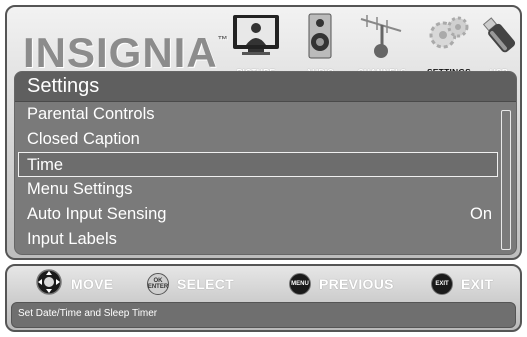  I want to click on help-text-box: Set Date/Time and Sleep Timer, so click(263, 315).